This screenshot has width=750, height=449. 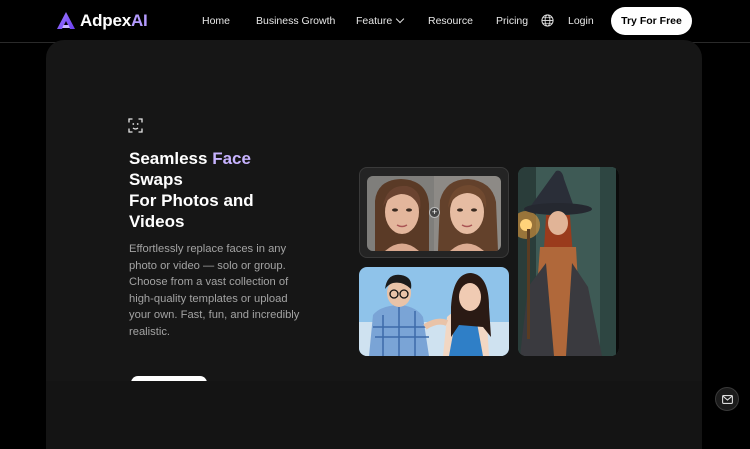 I want to click on brand-name: AdpexAI, so click(x=114, y=20).